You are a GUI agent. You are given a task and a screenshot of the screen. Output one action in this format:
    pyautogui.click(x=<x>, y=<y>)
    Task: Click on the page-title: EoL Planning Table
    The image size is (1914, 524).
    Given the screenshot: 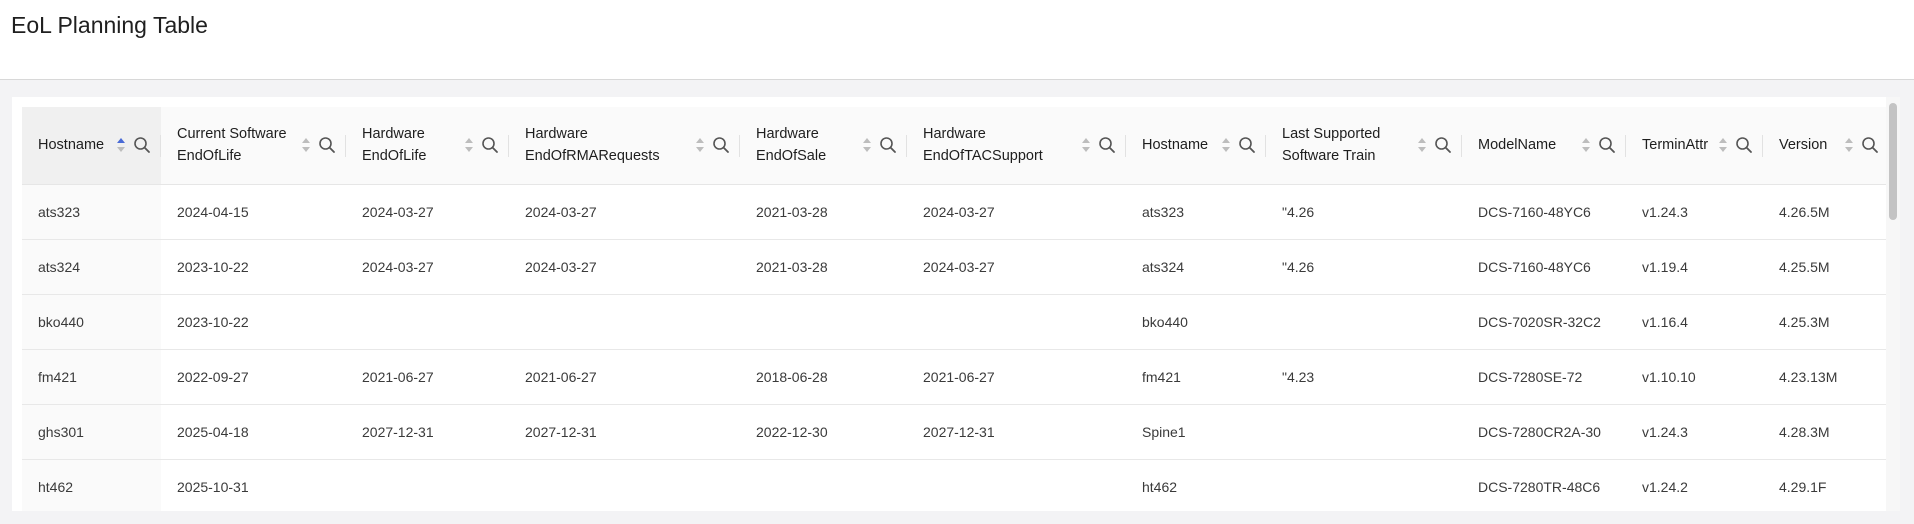 What is the action you would take?
    pyautogui.click(x=109, y=25)
    